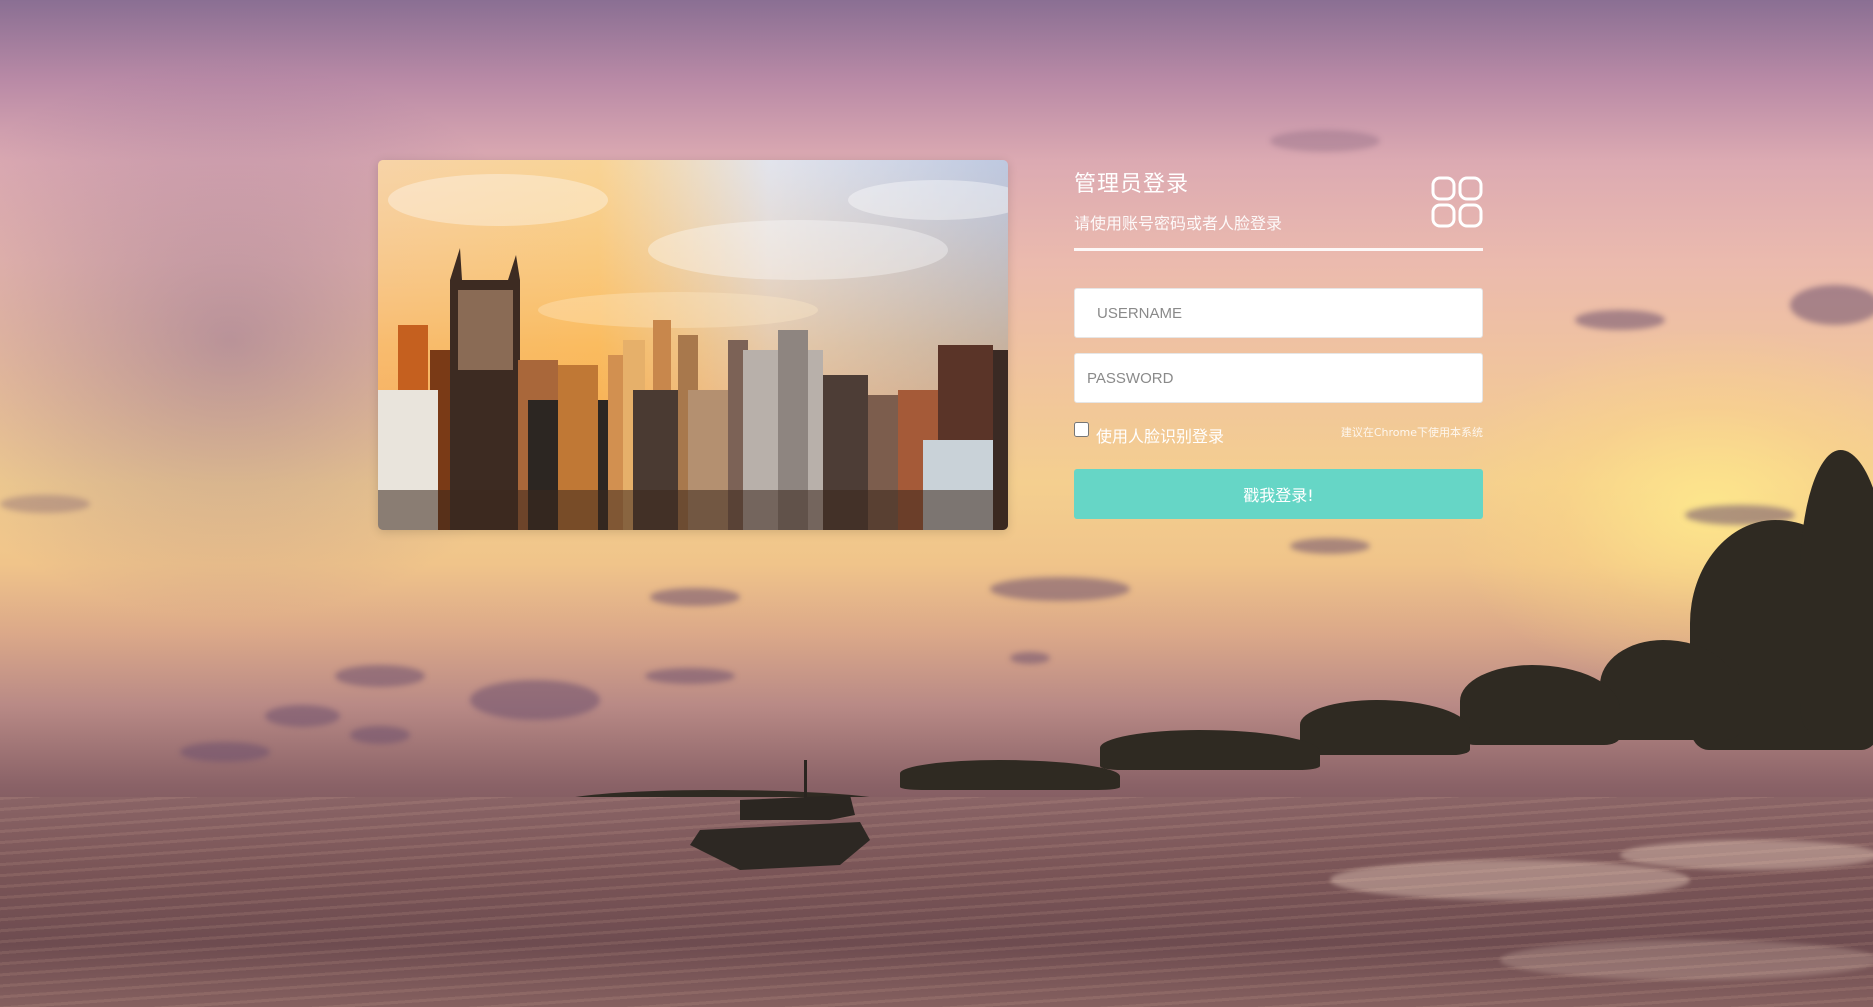 The height and width of the screenshot is (1007, 1873). What do you see at coordinates (1178, 223) in the screenshot?
I see `login-subtitle: 请使用账号密码或者人脸登录` at bounding box center [1178, 223].